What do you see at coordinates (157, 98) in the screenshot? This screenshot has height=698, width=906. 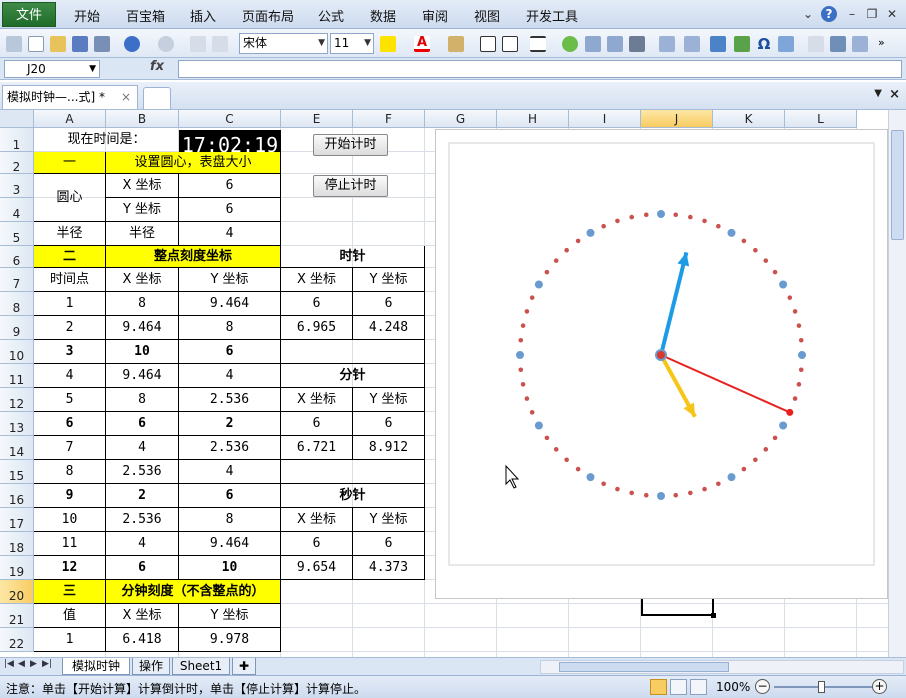 I see `new-tab-button` at bounding box center [157, 98].